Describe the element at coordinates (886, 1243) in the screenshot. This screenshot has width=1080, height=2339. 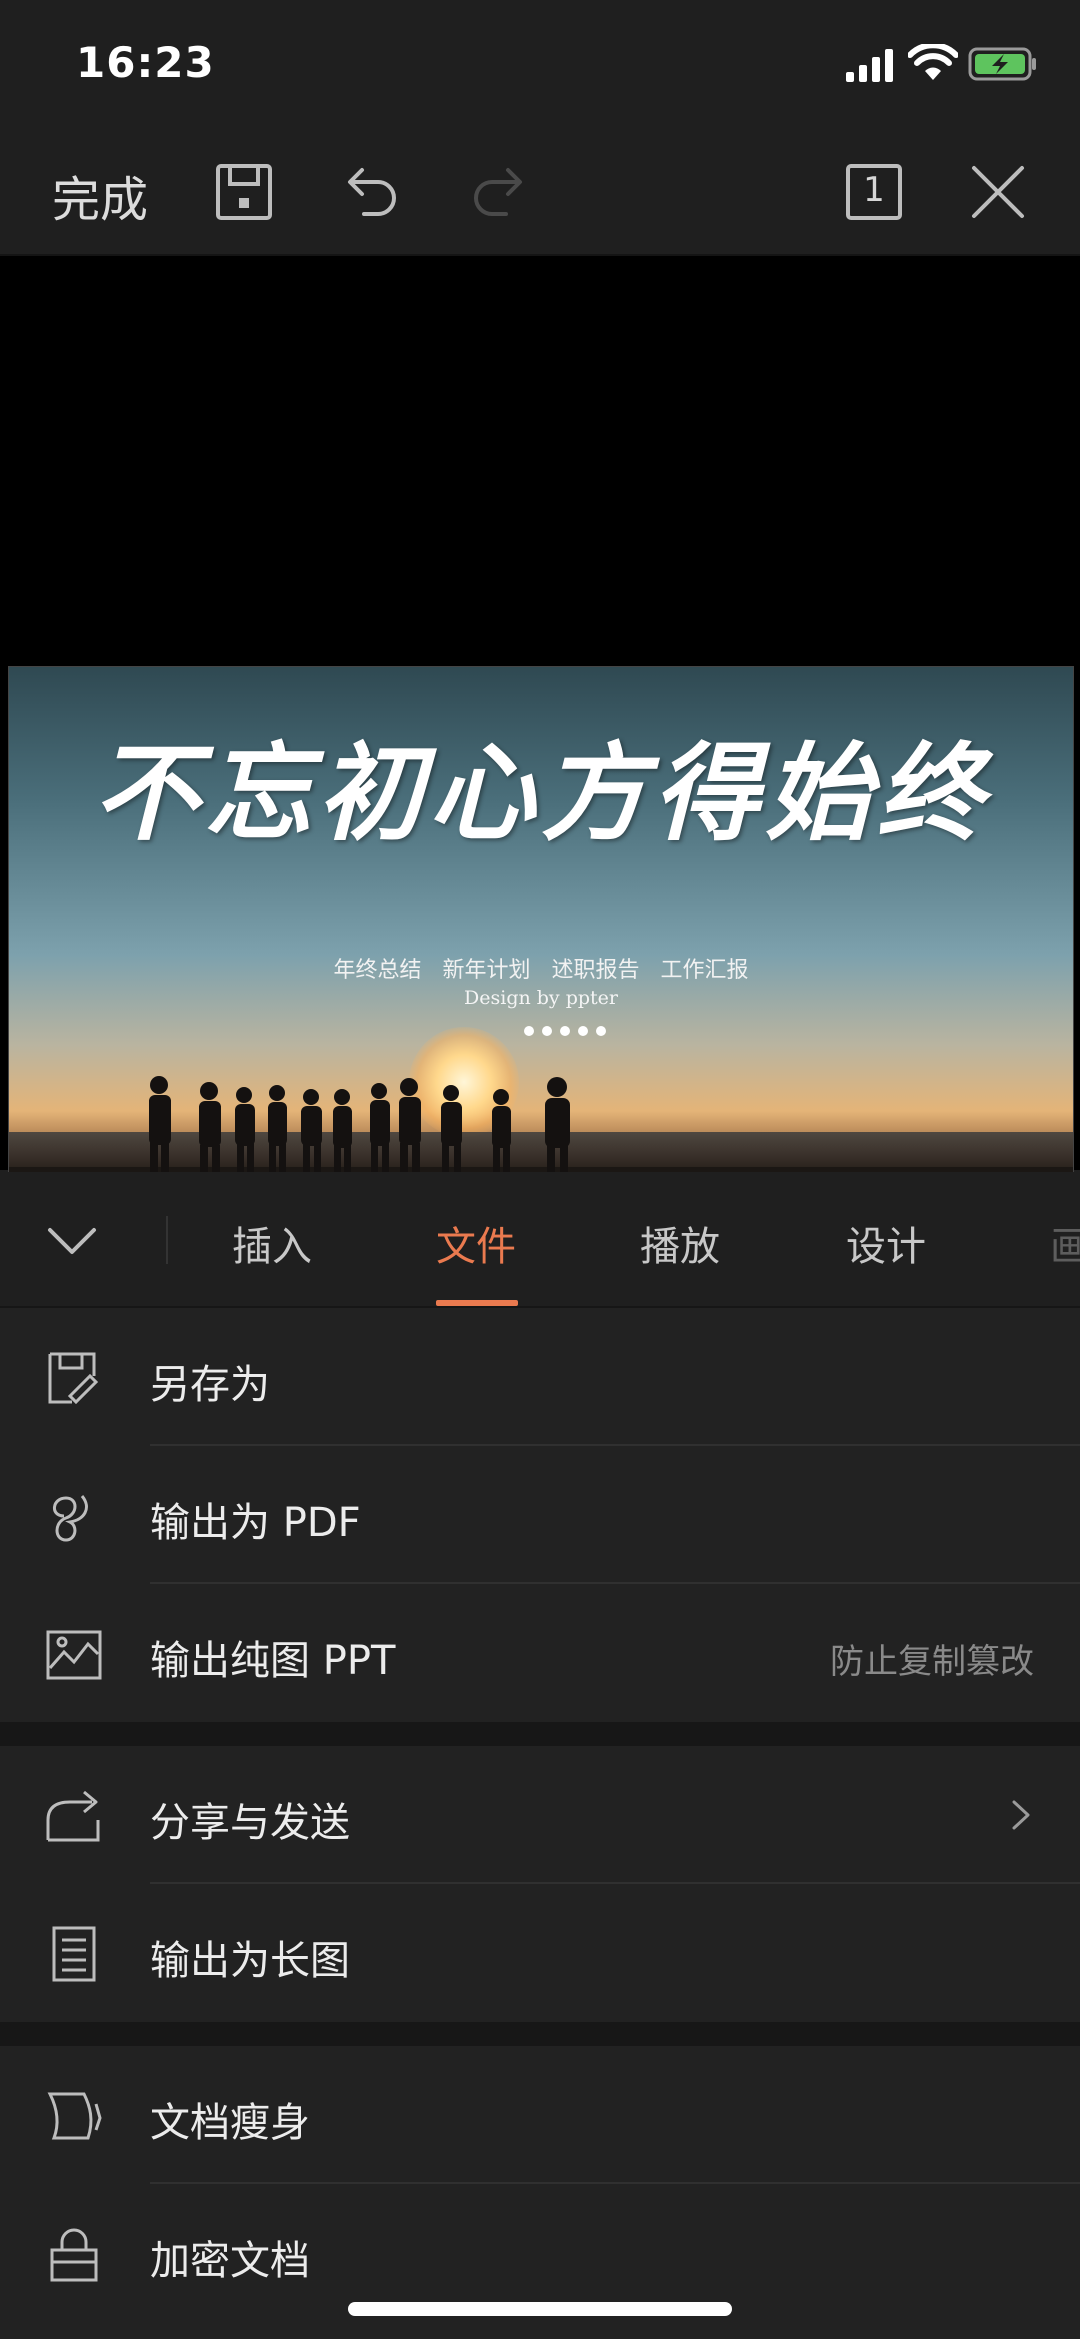
I see `tab-design: 设计` at that location.